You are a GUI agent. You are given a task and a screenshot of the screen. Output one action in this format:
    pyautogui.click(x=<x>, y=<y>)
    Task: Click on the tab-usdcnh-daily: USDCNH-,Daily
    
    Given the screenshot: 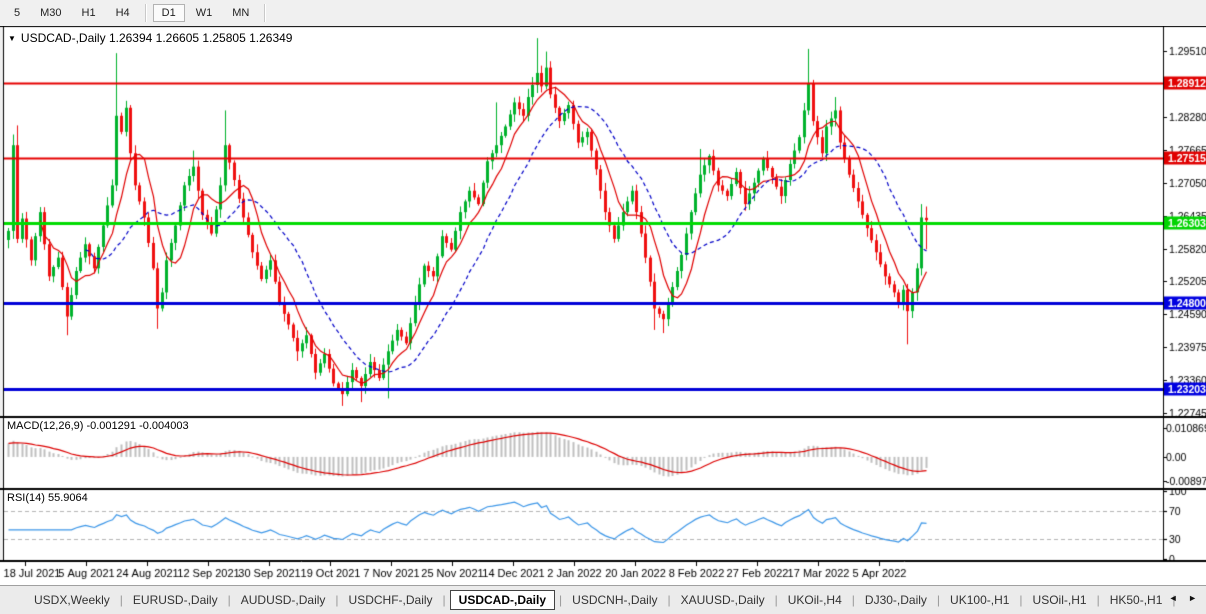 What is the action you would take?
    pyautogui.click(x=614, y=600)
    